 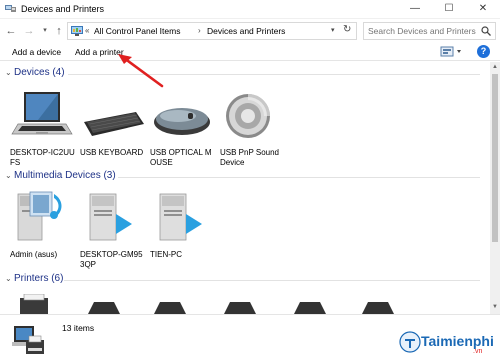 I want to click on change-view-icon, so click(x=452, y=52).